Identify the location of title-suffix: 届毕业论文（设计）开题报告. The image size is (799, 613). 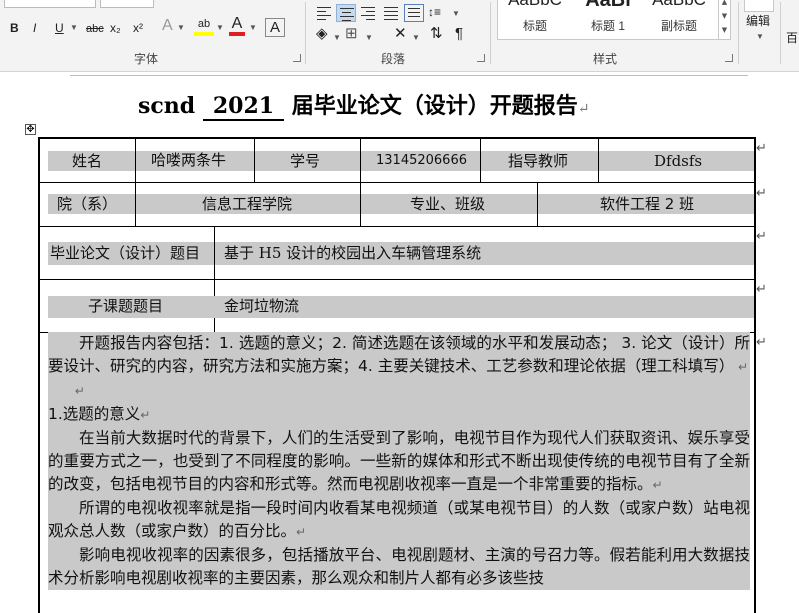
(434, 106).